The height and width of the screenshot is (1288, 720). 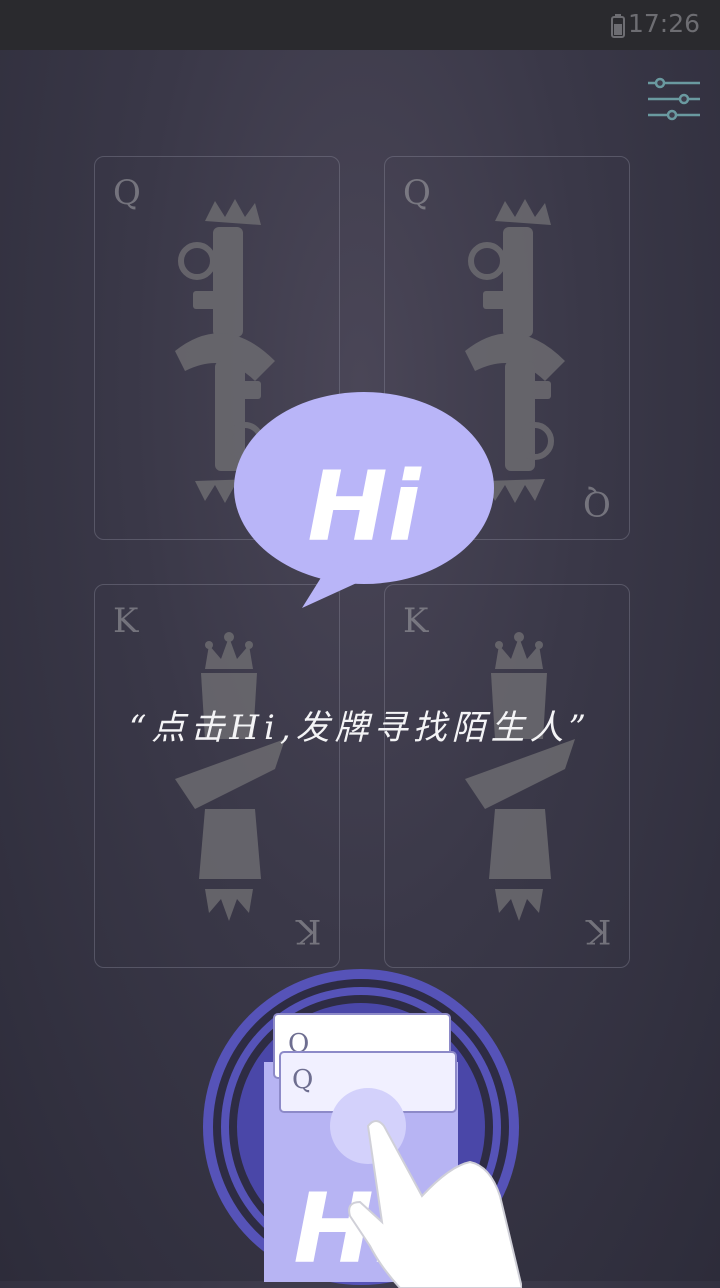 What do you see at coordinates (364, 507) in the screenshot?
I see `bubble-text: Hi` at bounding box center [364, 507].